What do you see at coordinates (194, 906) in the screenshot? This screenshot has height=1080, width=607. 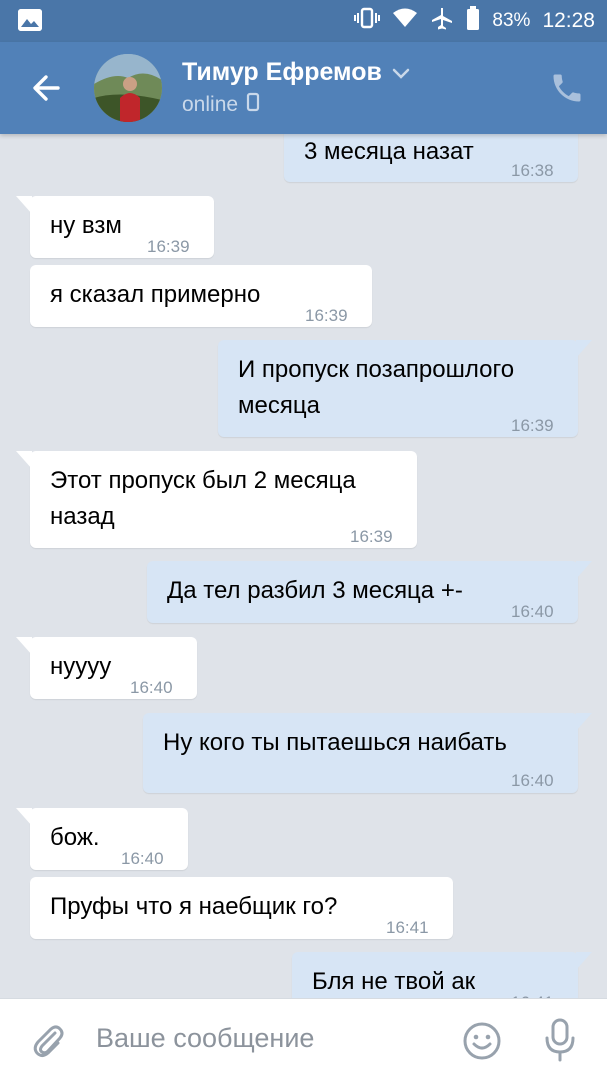 I see `message-text: Пруфы что я наебщик го?` at bounding box center [194, 906].